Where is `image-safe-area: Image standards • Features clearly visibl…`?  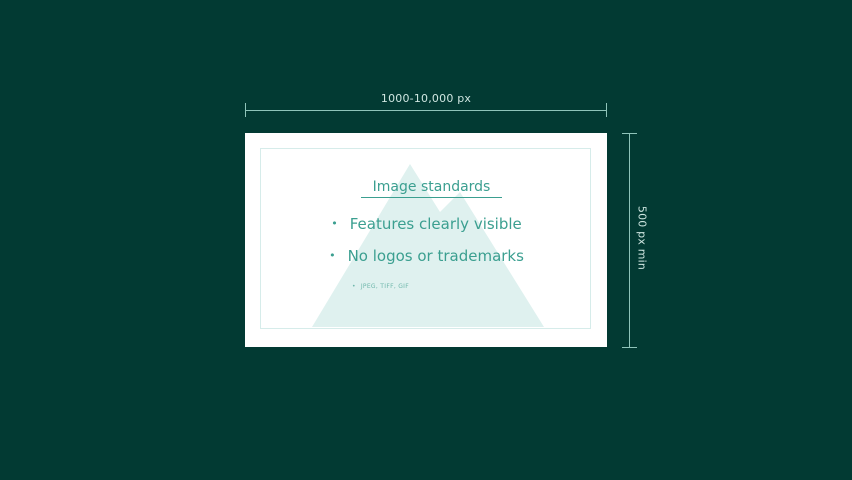
image-safe-area: Image standards • Features clearly visibl… is located at coordinates (425, 238).